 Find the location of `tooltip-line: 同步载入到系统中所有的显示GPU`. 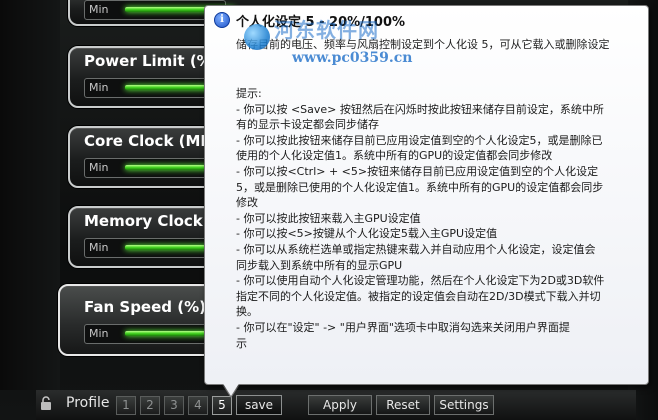

tooltip-line: 同步载入到系统中所有的显示GPU is located at coordinates (319, 265).